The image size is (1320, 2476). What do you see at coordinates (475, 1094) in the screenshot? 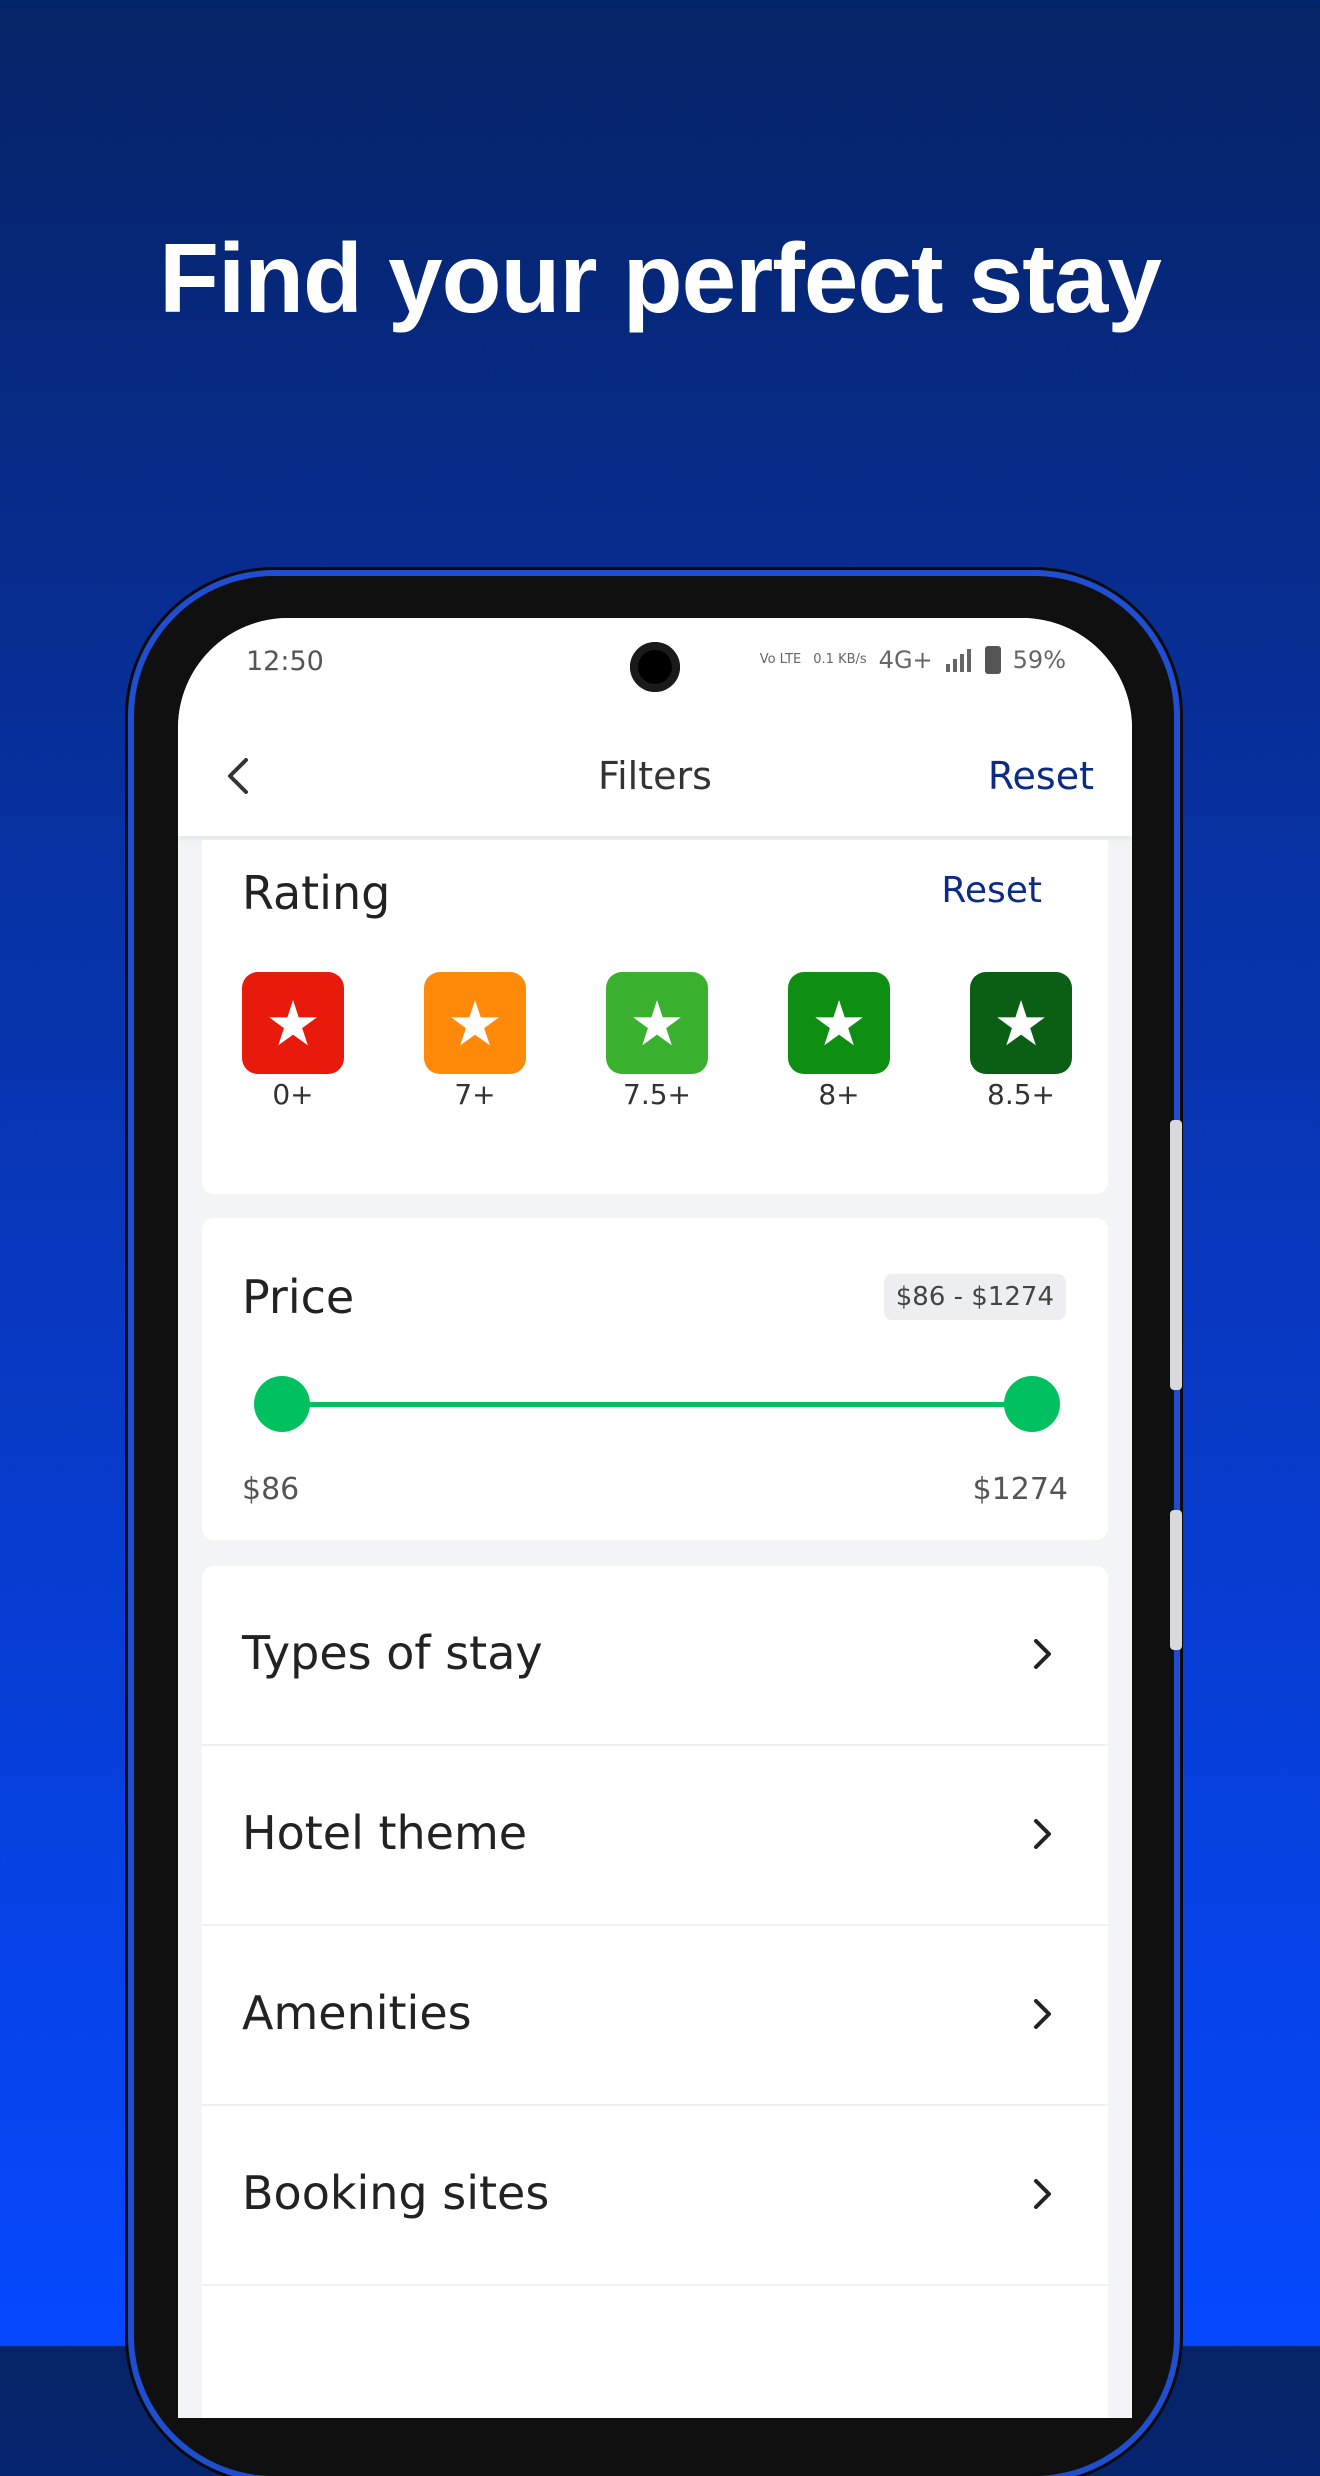
I see `rating-option-label: 7+` at bounding box center [475, 1094].